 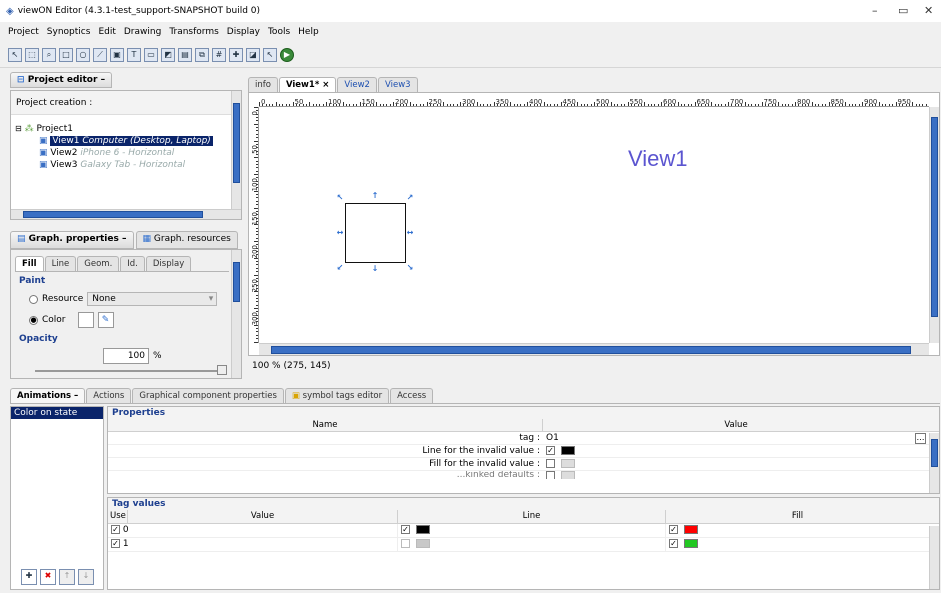 I want to click on subtab-fill: Fill, so click(x=29, y=263).